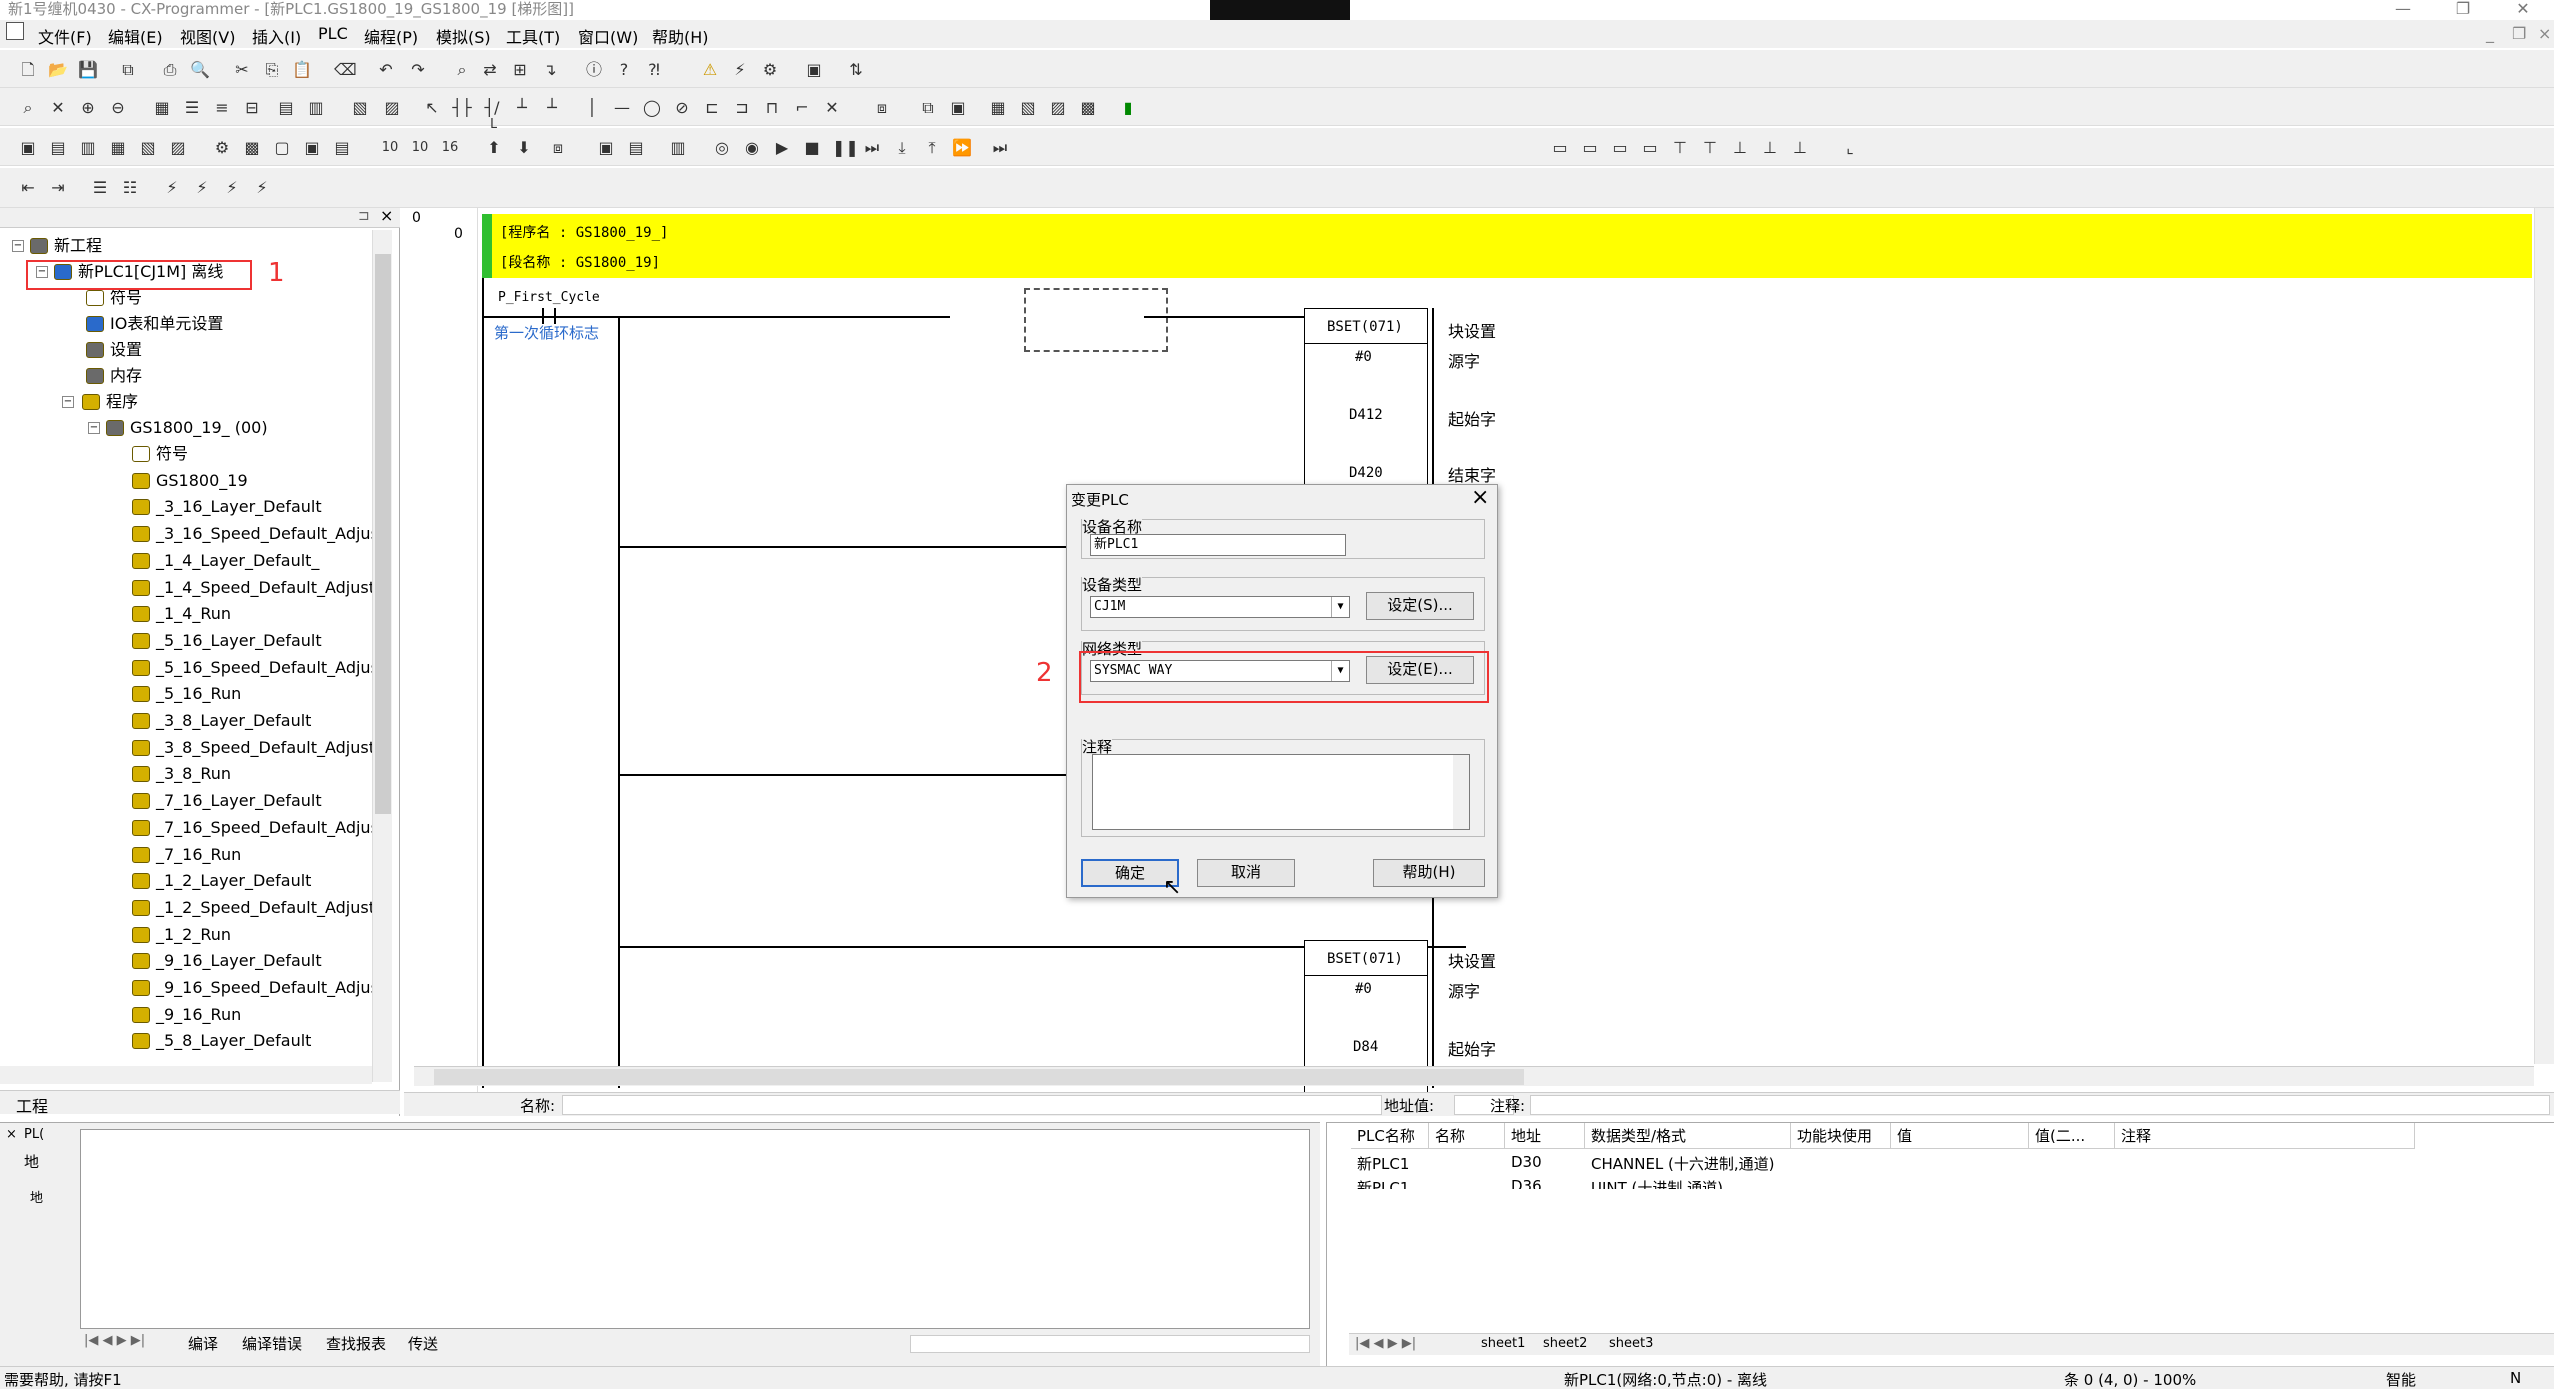  I want to click on menu-insert: 插入(I), so click(276, 36).